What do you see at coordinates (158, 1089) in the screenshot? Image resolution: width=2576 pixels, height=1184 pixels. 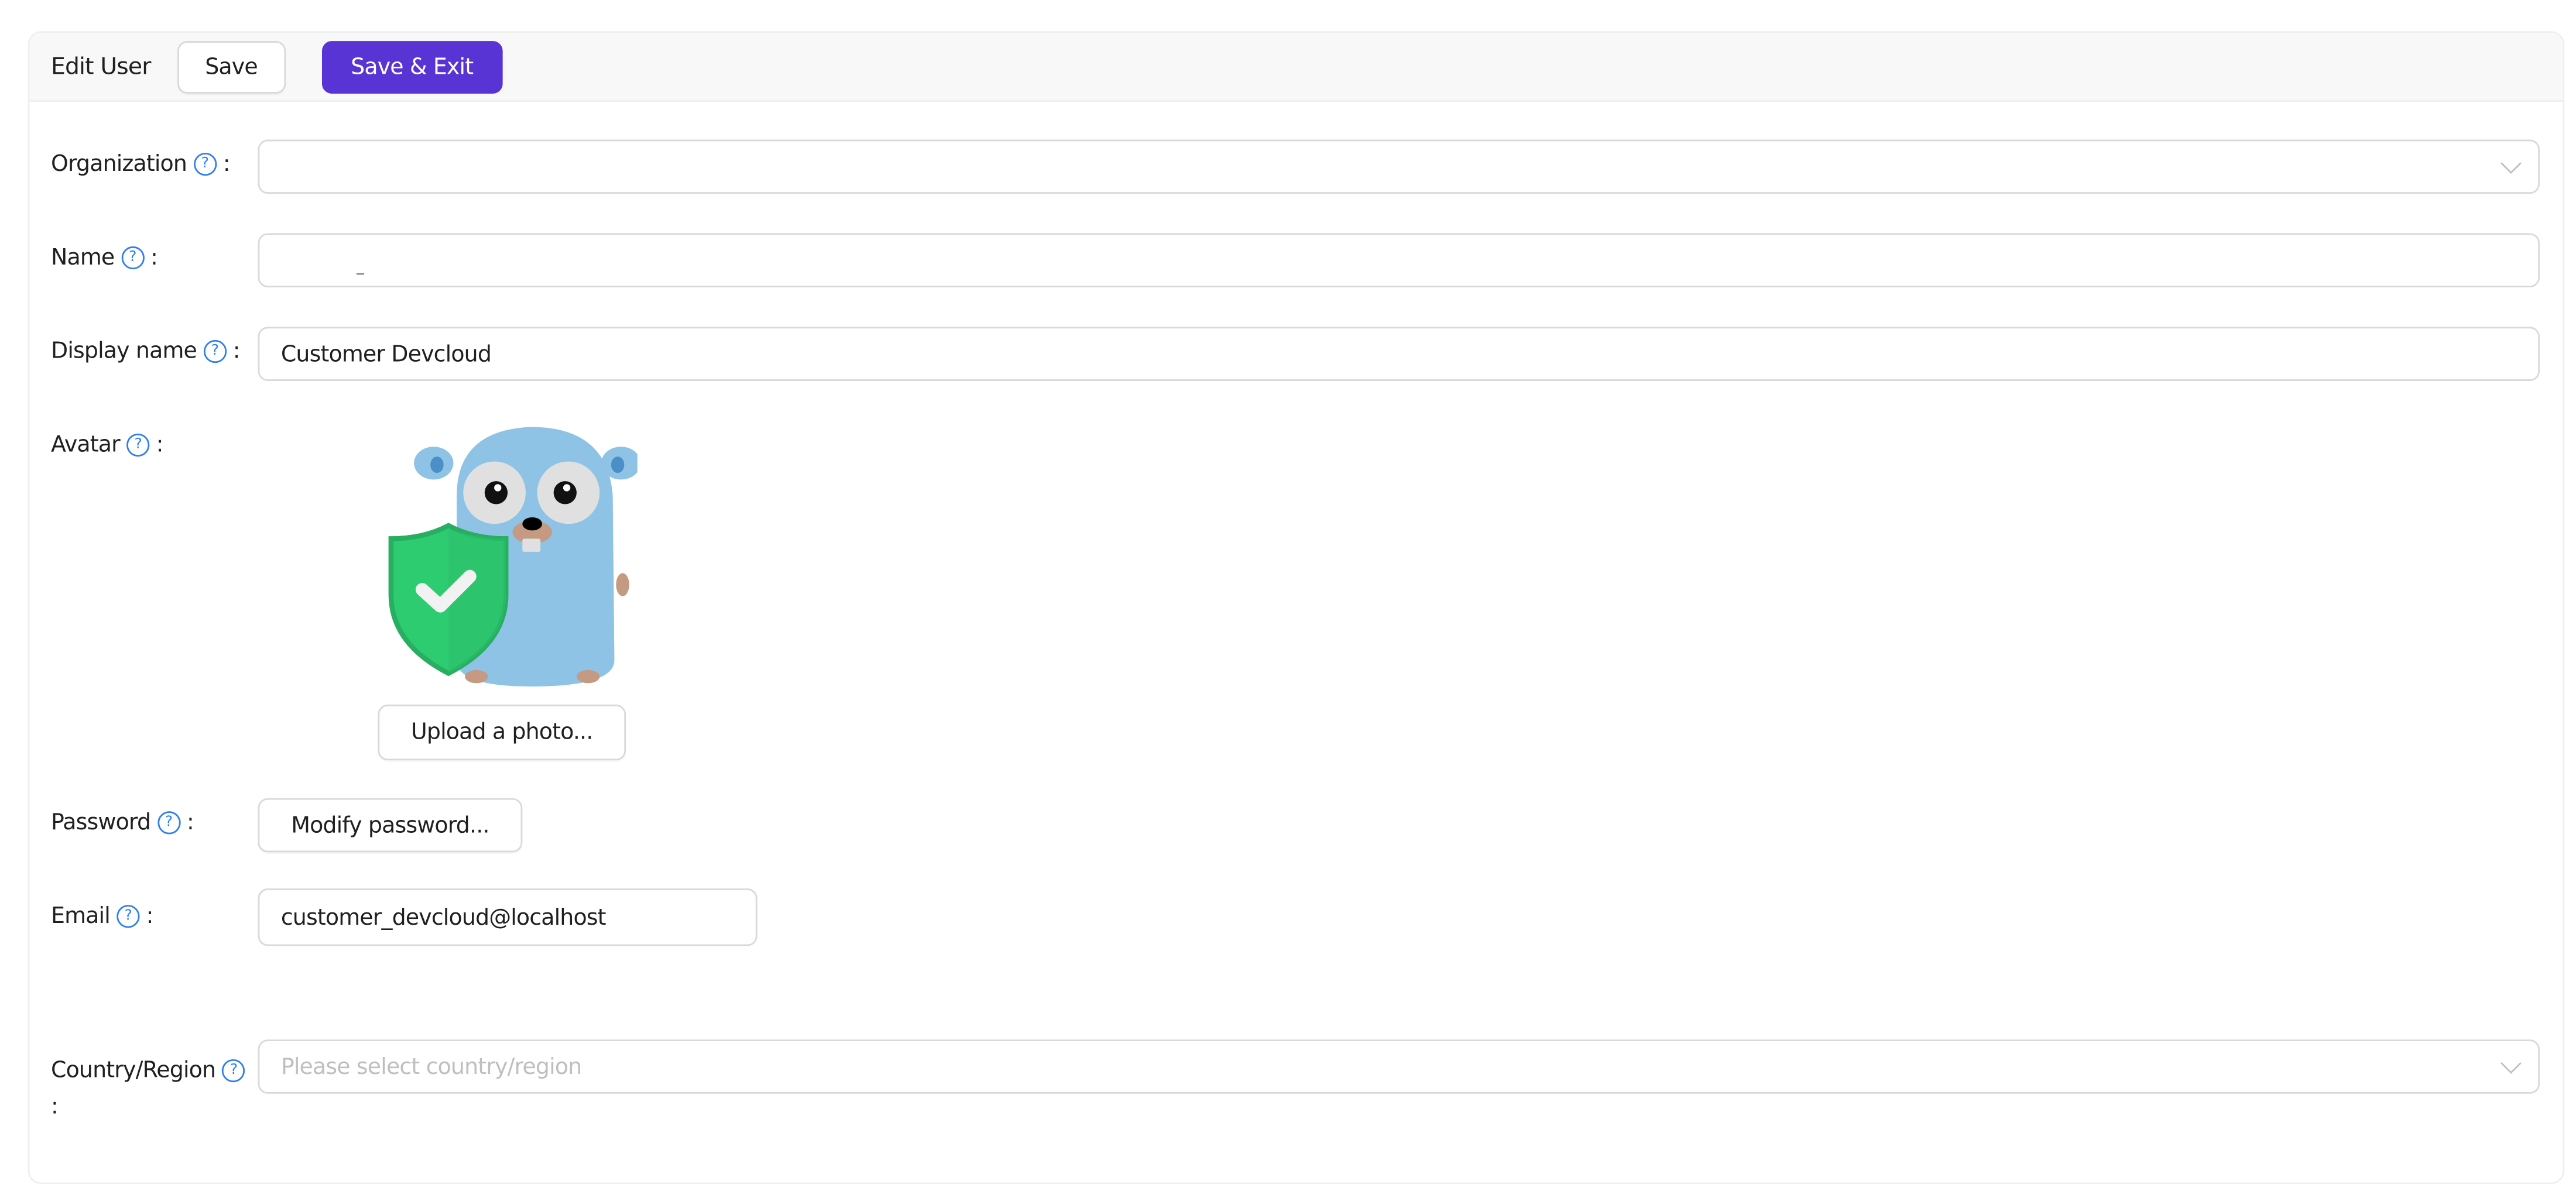 I see `country-region-label: Country/Region ? :` at bounding box center [158, 1089].